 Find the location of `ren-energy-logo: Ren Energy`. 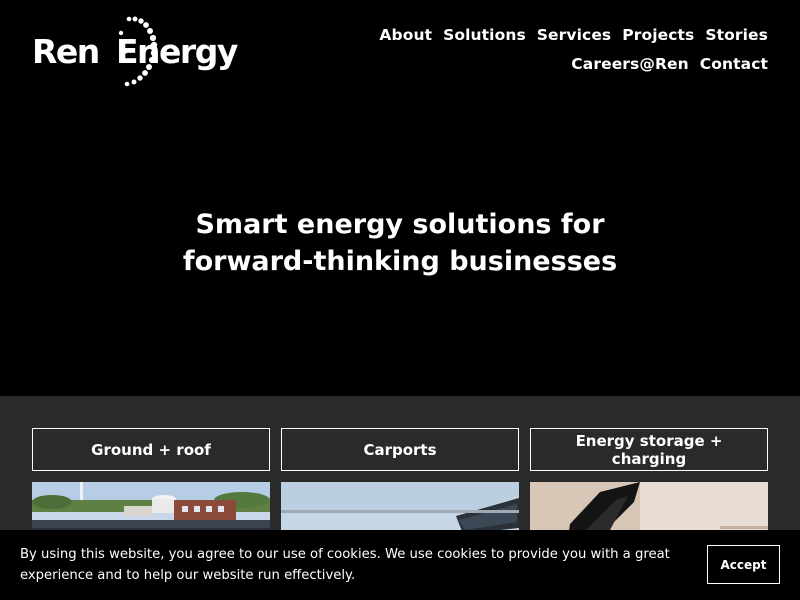

ren-energy-logo: Ren Energy is located at coordinates (135, 51).